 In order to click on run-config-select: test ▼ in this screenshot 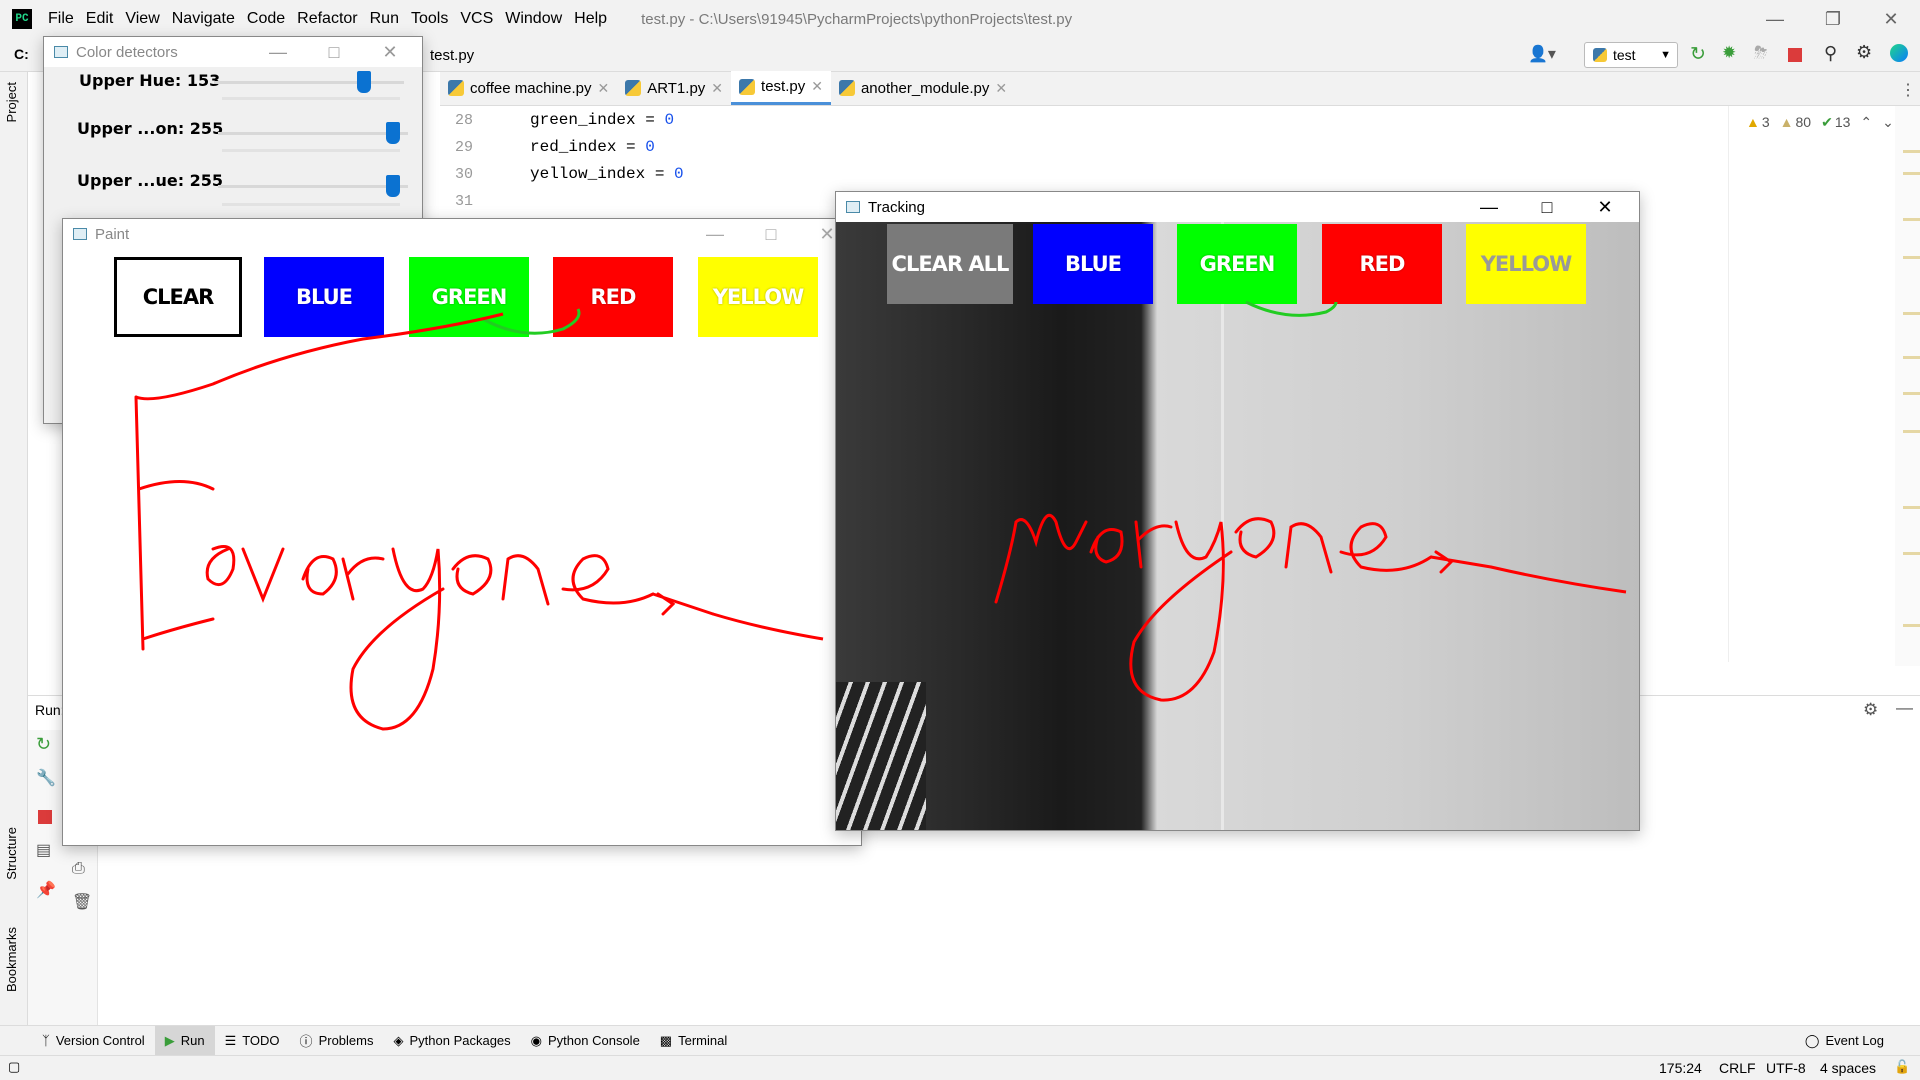, I will do `click(1631, 55)`.